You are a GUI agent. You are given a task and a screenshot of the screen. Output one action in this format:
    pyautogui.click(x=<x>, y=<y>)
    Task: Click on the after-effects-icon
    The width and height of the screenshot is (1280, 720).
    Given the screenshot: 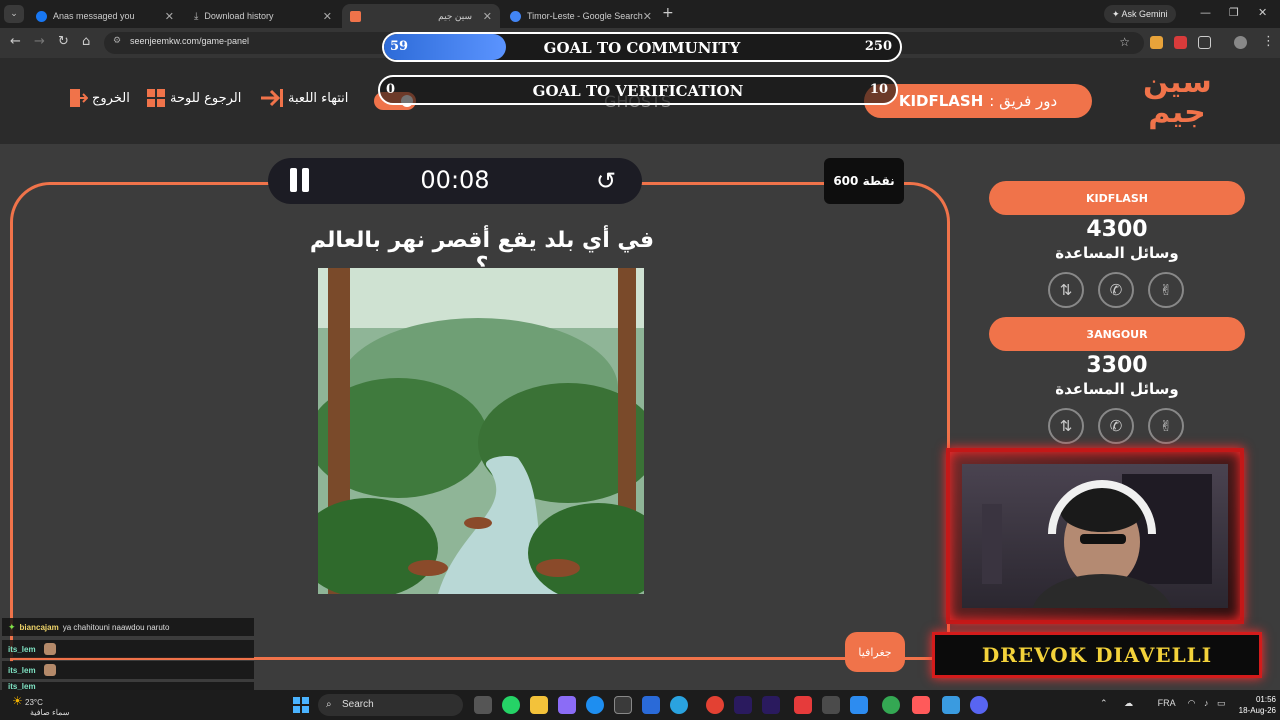 What is the action you would take?
    pyautogui.click(x=771, y=705)
    